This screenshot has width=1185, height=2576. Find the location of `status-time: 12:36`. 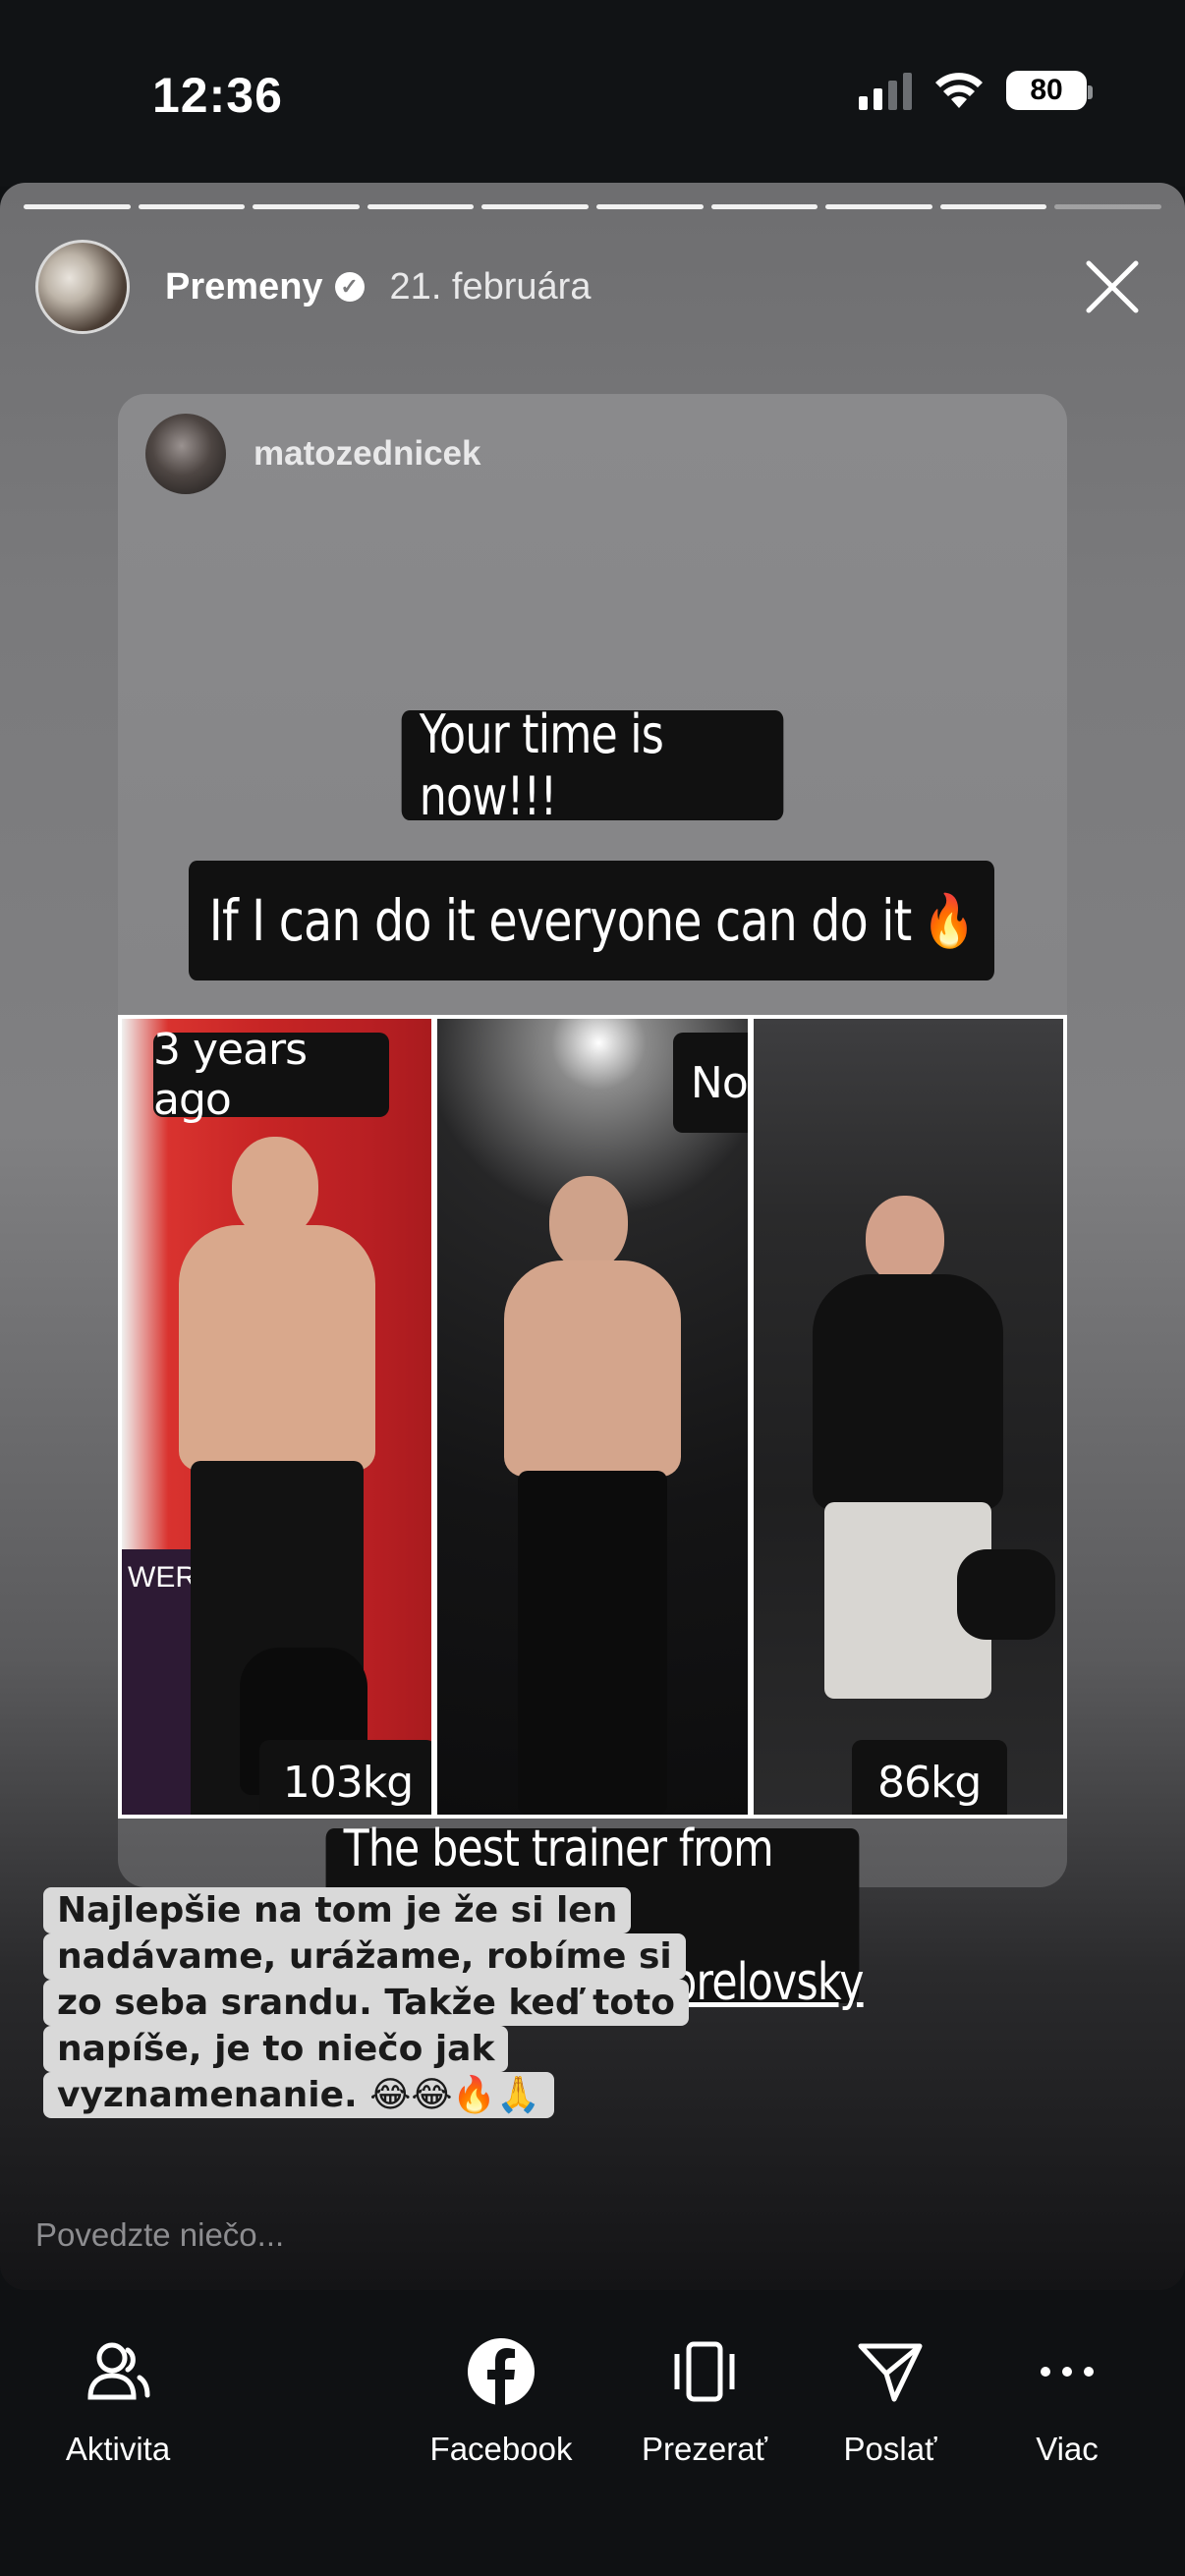

status-time: 12:36 is located at coordinates (217, 95).